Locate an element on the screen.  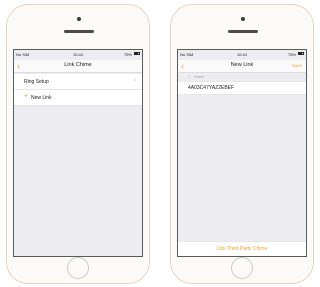
device-id-row: 4A03C47YAZ2EBEF is located at coordinates (242, 88).